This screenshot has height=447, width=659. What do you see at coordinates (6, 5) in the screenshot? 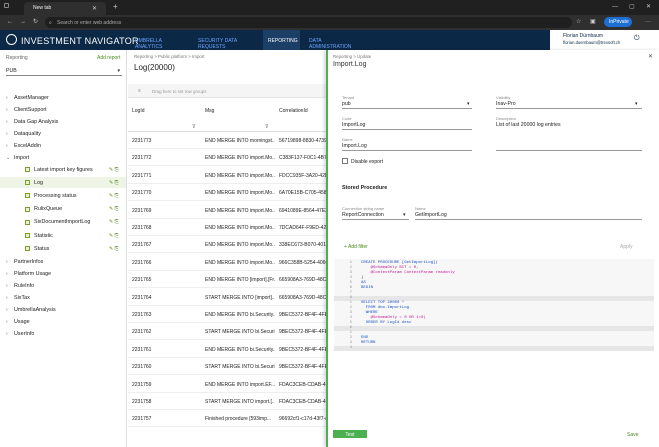
I see `sidebar-tabs-icon` at bounding box center [6, 5].